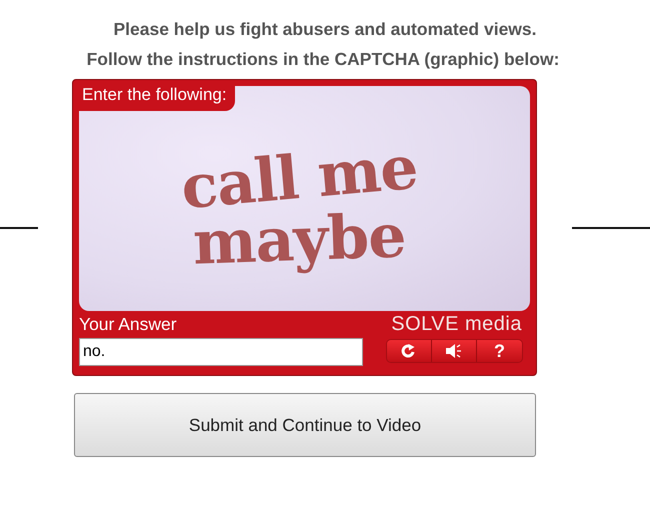 The height and width of the screenshot is (526, 650). I want to click on instruction-text: Please help us fight abusers and automated views., so click(325, 29).